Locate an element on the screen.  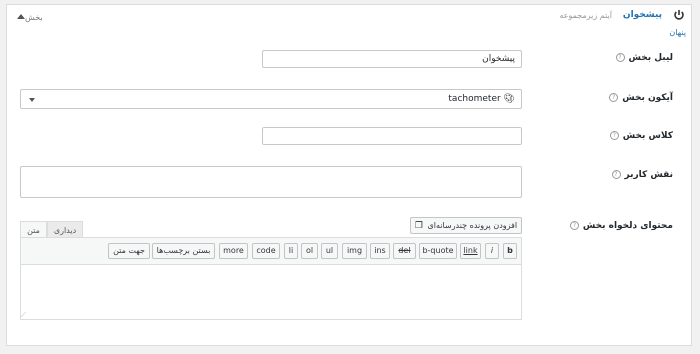
user-role-input is located at coordinates (271, 182).